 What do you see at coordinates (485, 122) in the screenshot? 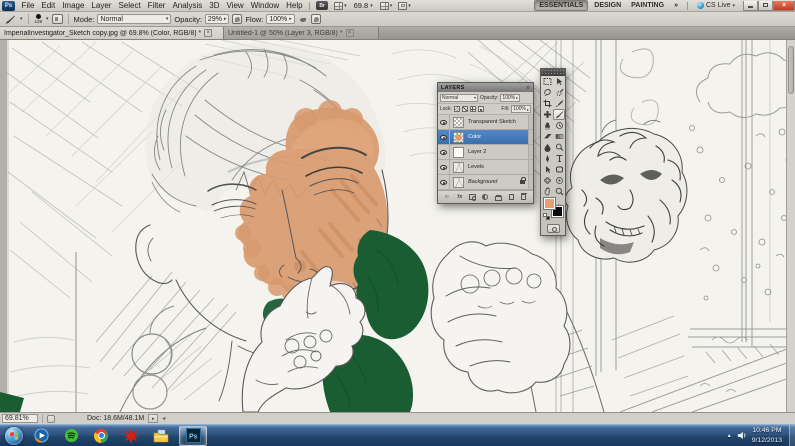
I see `layer-row-transparent-sketch: Transparent Sketch` at bounding box center [485, 122].